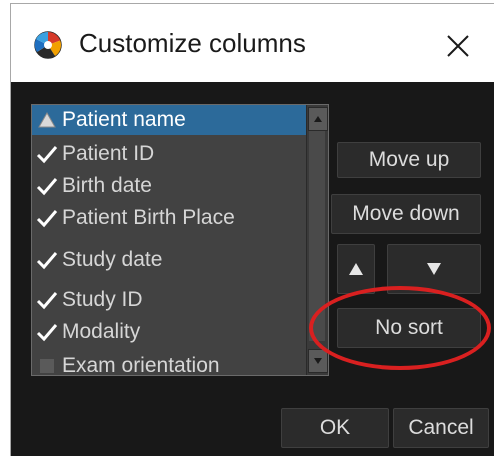 The width and height of the screenshot is (494, 456). Describe the element at coordinates (112, 259) in the screenshot. I see `list-item-label: Study date` at that location.